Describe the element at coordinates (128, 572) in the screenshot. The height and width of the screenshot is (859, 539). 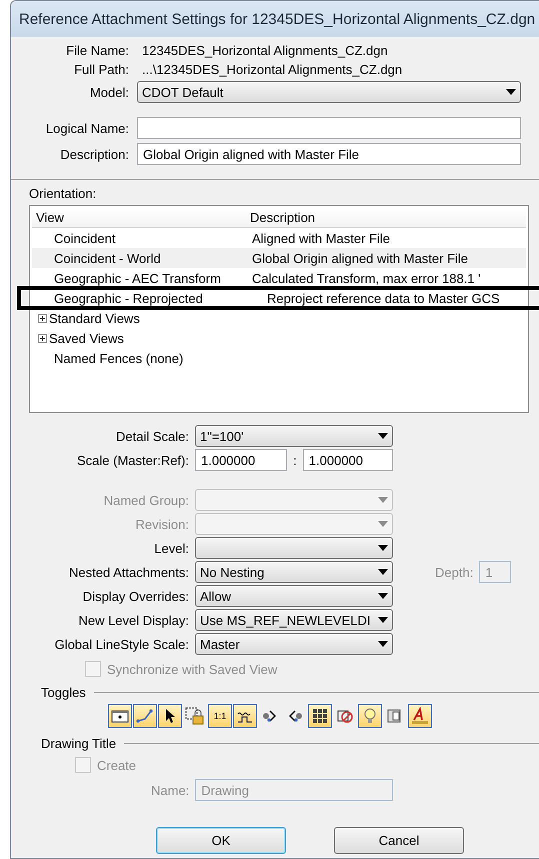
I see `field-label: Nested Attachments:` at that location.